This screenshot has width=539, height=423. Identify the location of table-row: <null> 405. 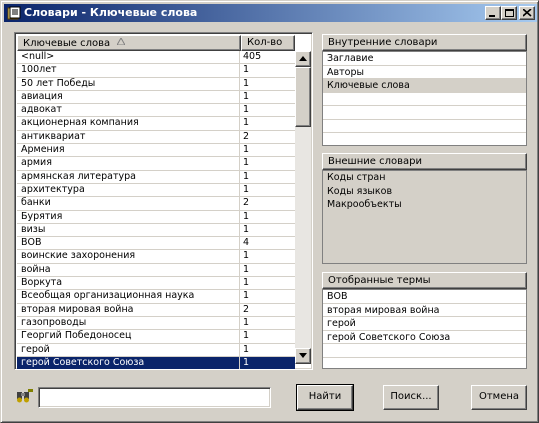
(156, 58).